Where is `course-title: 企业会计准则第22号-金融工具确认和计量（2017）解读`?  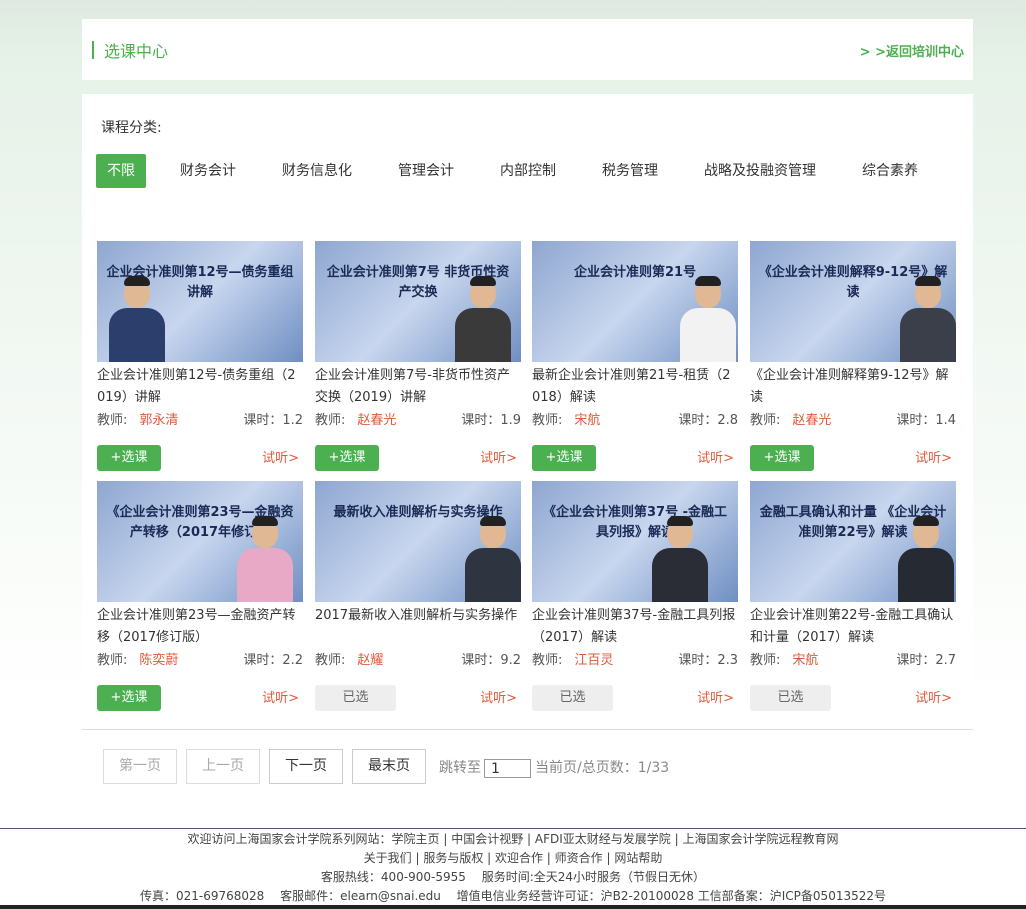
course-title: 企业会计准则第22号-金融工具确认和计量（2017）解读 is located at coordinates (853, 627).